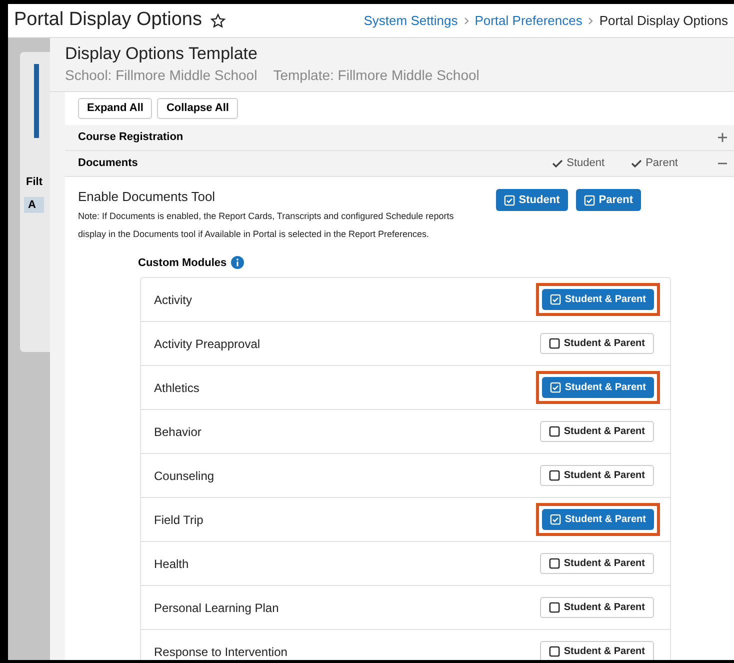 The image size is (734, 663). Describe the element at coordinates (177, 388) in the screenshot. I see `module-name: Athletics` at that location.